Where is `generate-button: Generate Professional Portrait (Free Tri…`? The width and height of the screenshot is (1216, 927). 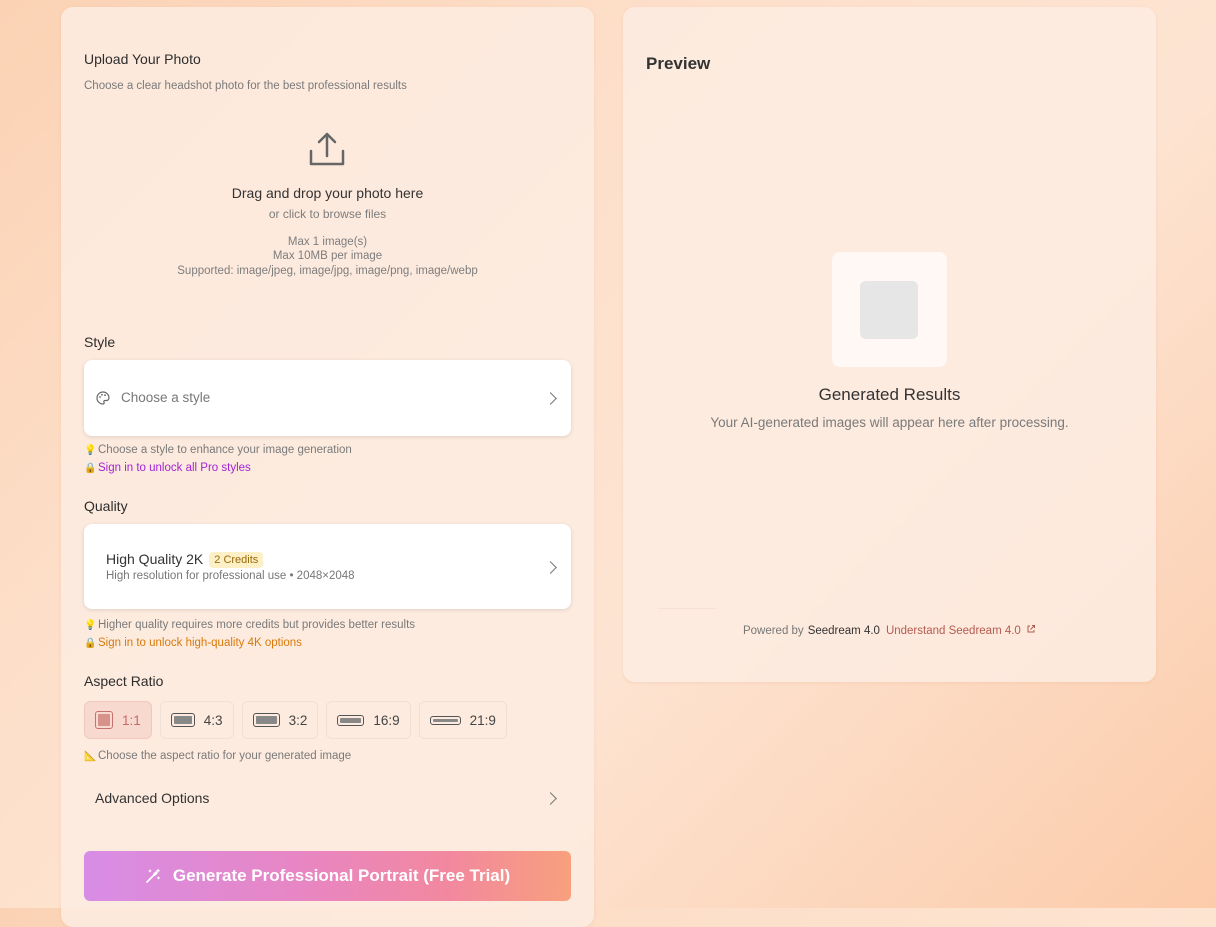 generate-button: Generate Professional Portrait (Free Tri… is located at coordinates (327, 876).